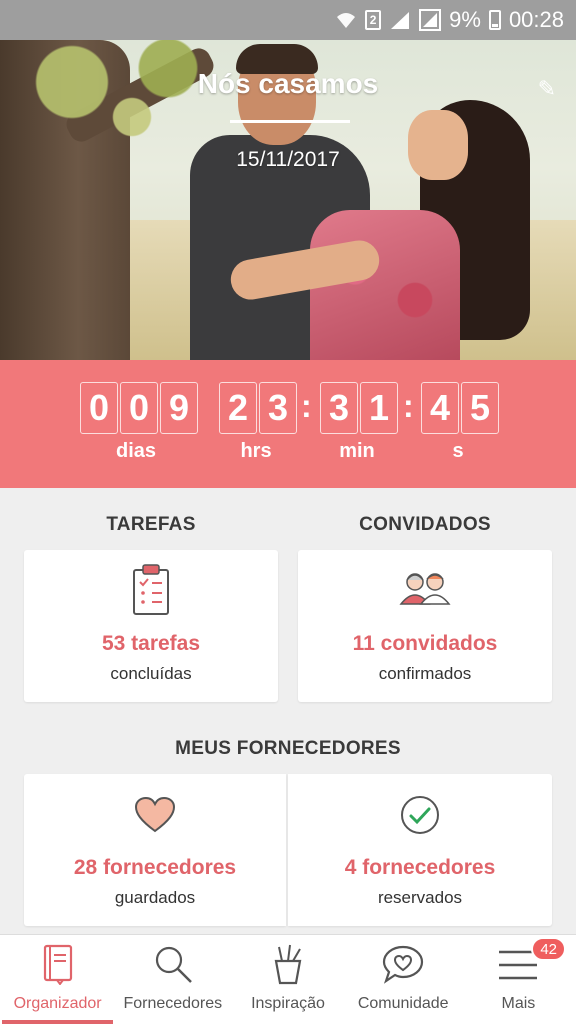 This screenshot has height=1024, width=576. What do you see at coordinates (155, 817) in the screenshot?
I see `heart-icon` at bounding box center [155, 817].